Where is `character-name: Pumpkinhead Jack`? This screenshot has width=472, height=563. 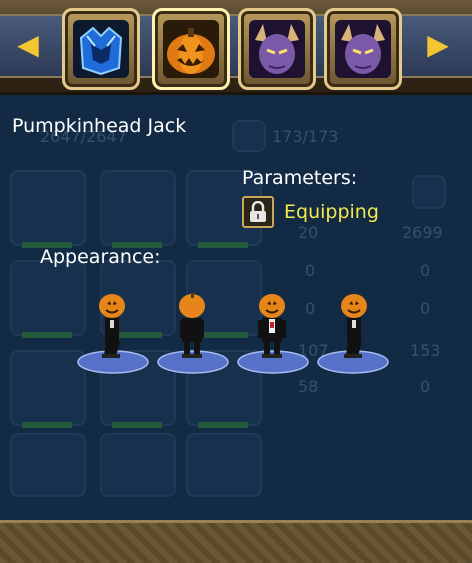 character-name: Pumpkinhead Jack is located at coordinates (99, 126).